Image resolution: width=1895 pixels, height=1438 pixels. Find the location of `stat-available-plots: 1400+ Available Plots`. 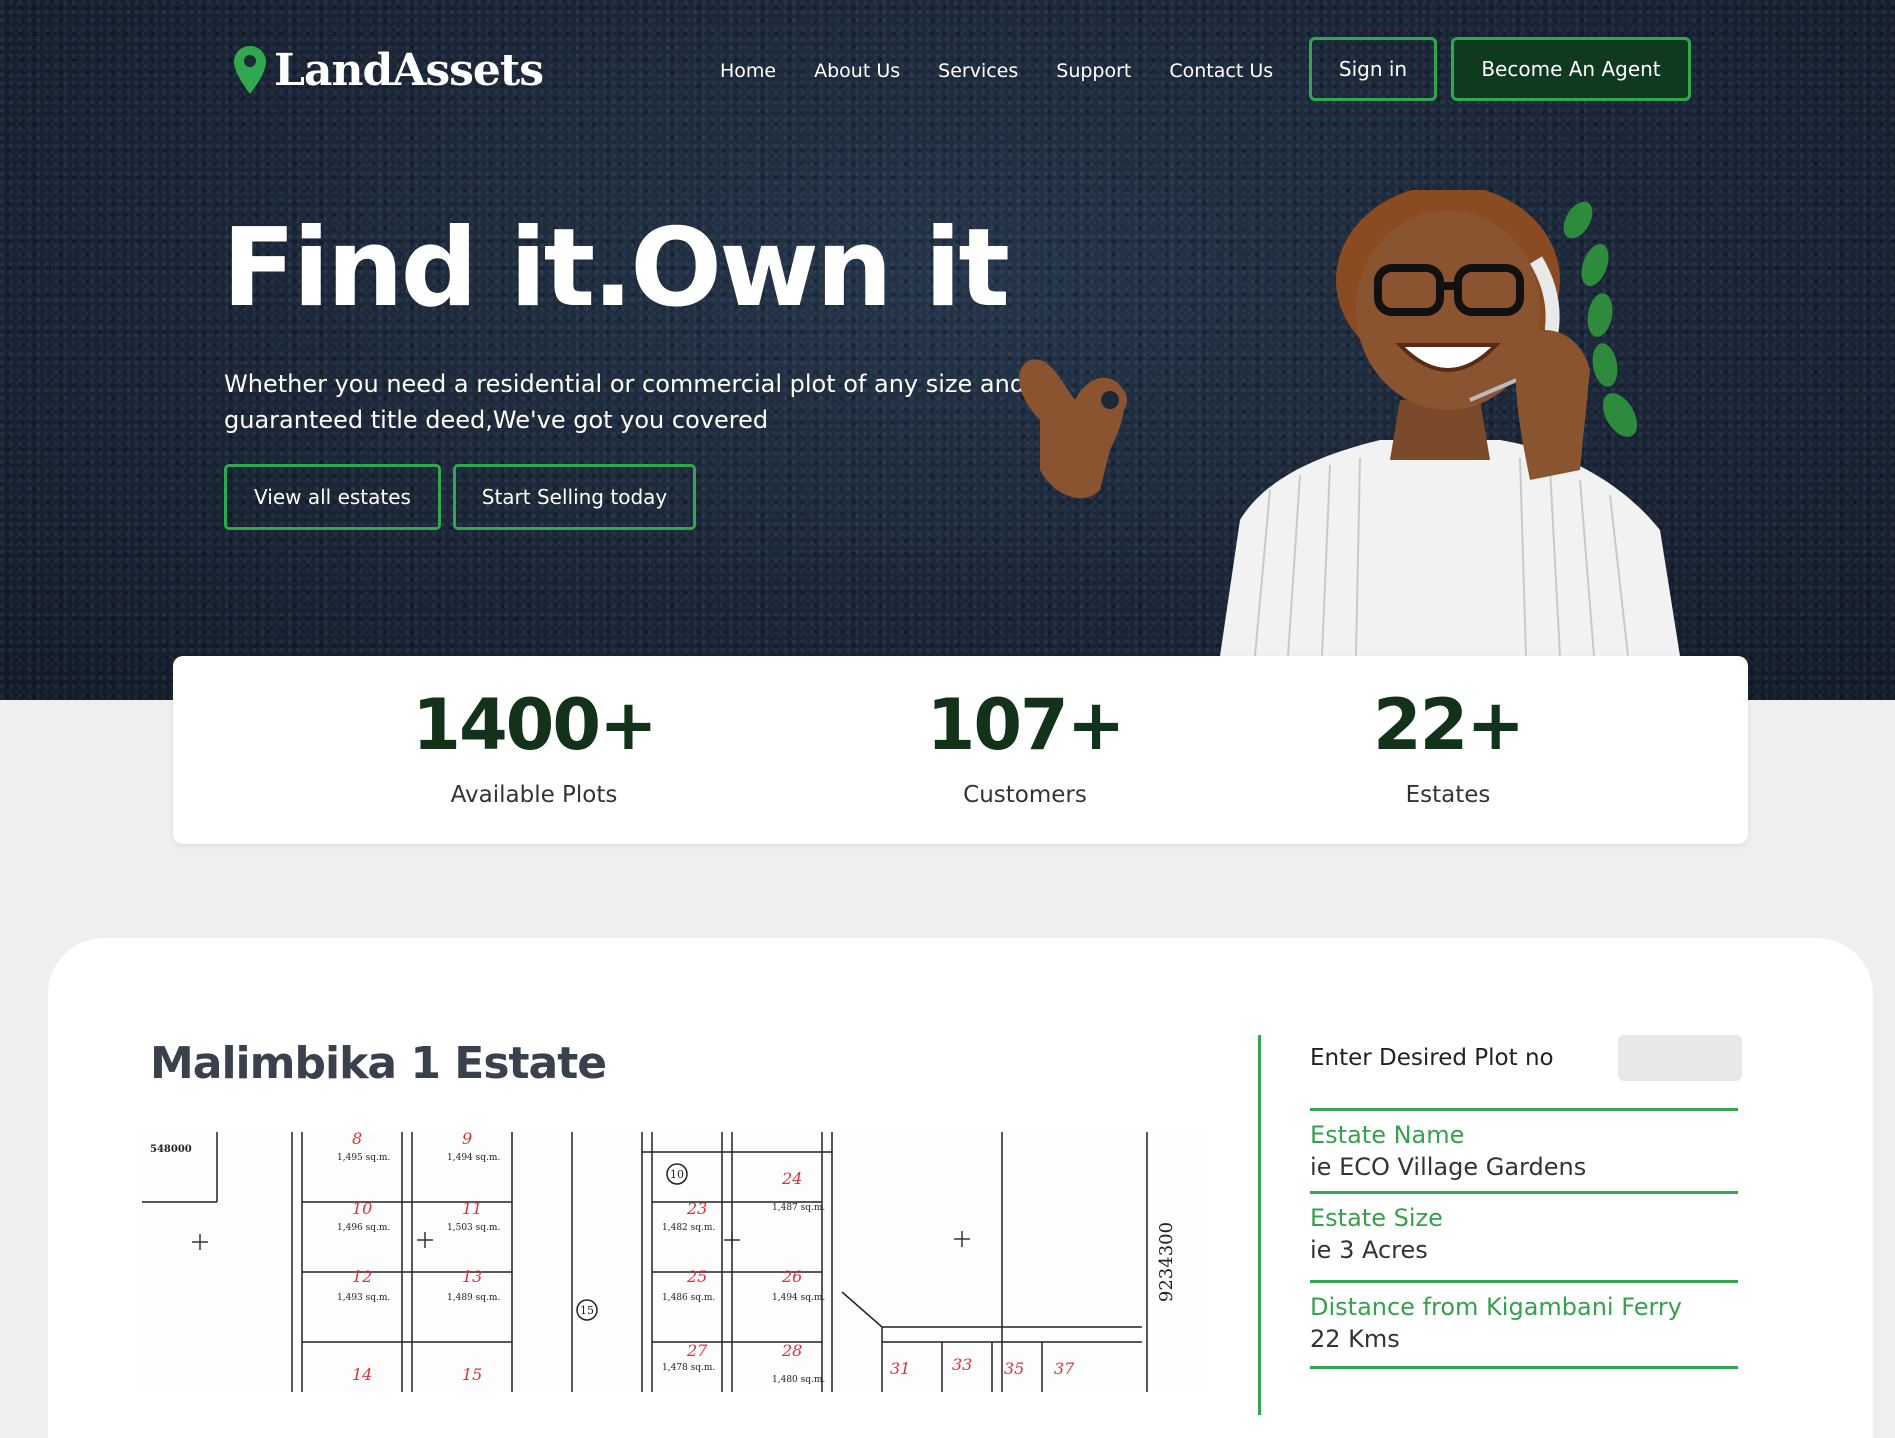

stat-available-plots: 1400+ Available Plots is located at coordinates (534, 749).